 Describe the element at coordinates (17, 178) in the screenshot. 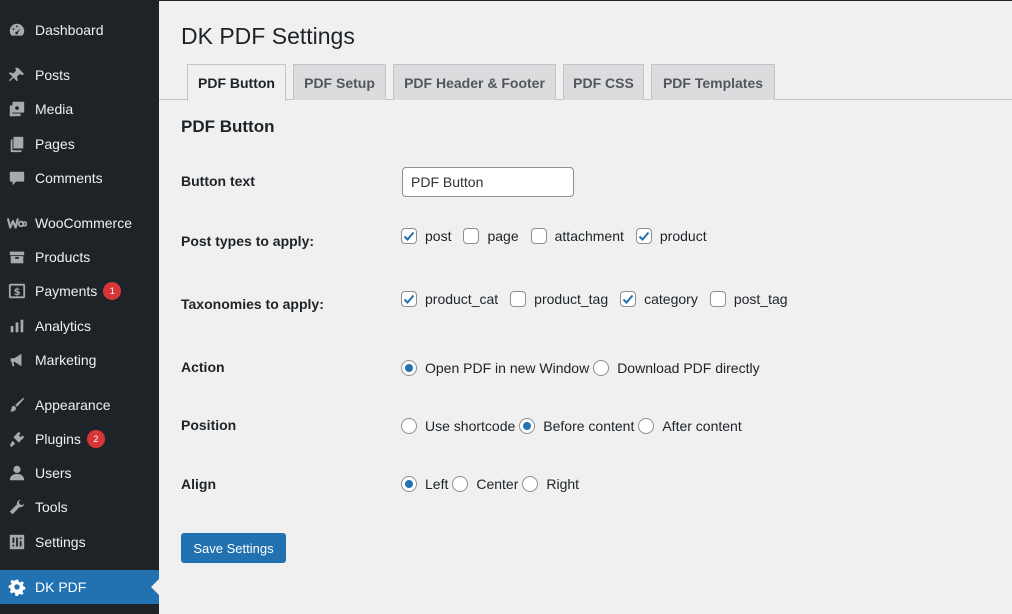

I see `comments-icon` at that location.